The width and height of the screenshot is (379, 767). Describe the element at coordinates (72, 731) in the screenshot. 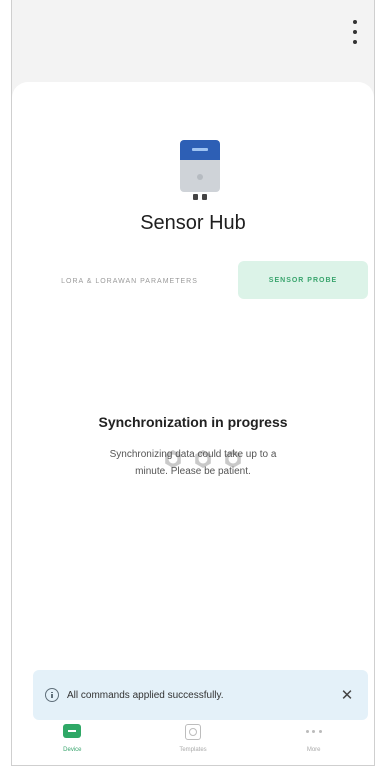

I see `device-icon` at that location.